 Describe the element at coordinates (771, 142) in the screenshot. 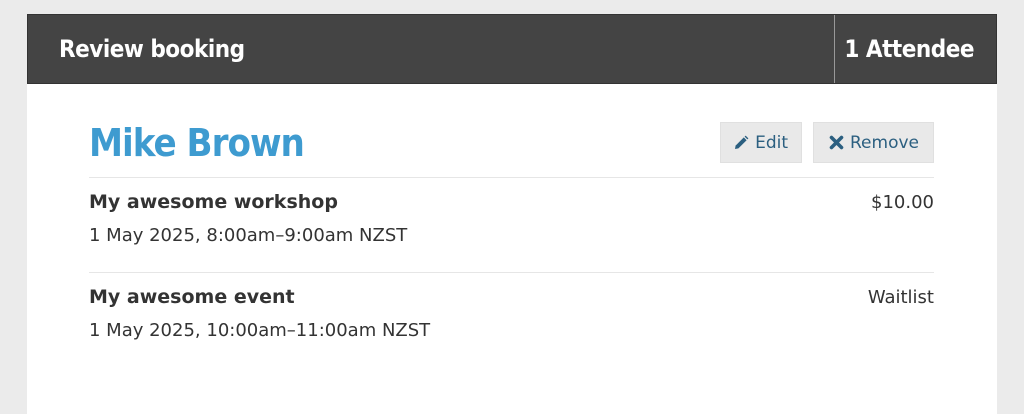

I see `edit-label: Edit` at that location.